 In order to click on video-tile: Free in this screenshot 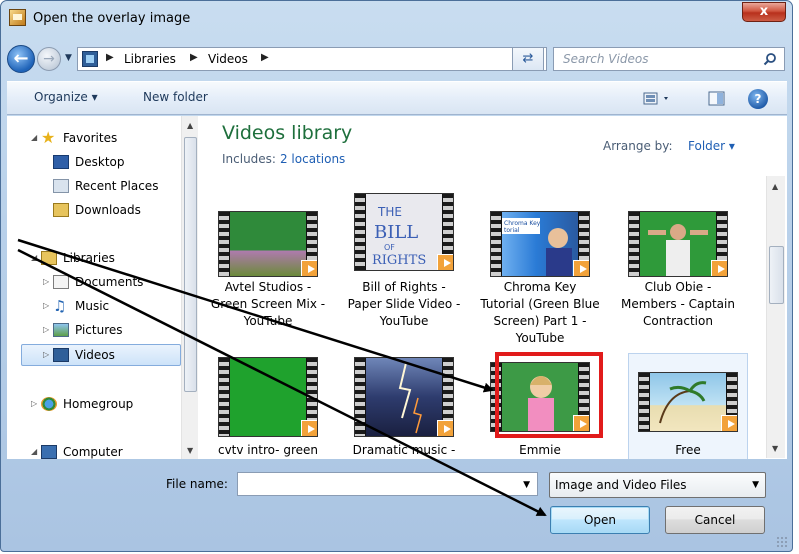, I will do `click(688, 405)`.